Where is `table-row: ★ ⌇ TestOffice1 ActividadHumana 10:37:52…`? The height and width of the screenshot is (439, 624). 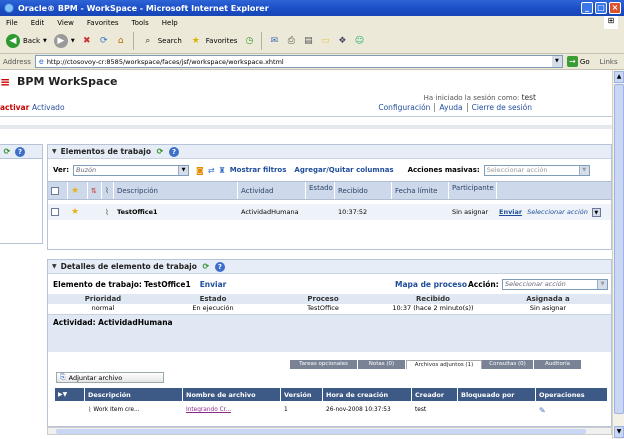
table-row: ★ ⌇ TestOffice1 ActividadHumana 10:37:52… is located at coordinates (329, 212).